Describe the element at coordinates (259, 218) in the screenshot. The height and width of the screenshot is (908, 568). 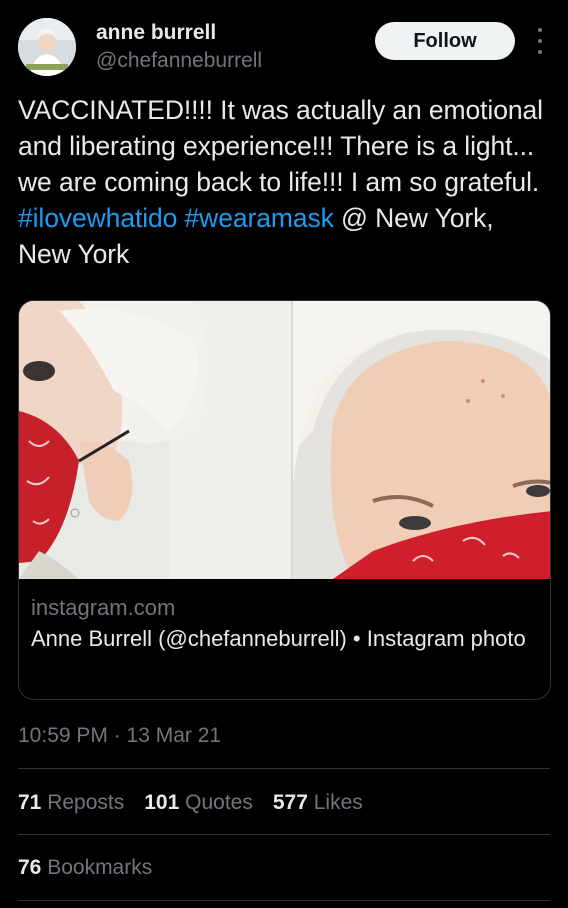
I see `hashtag-link: #wearamask` at that location.